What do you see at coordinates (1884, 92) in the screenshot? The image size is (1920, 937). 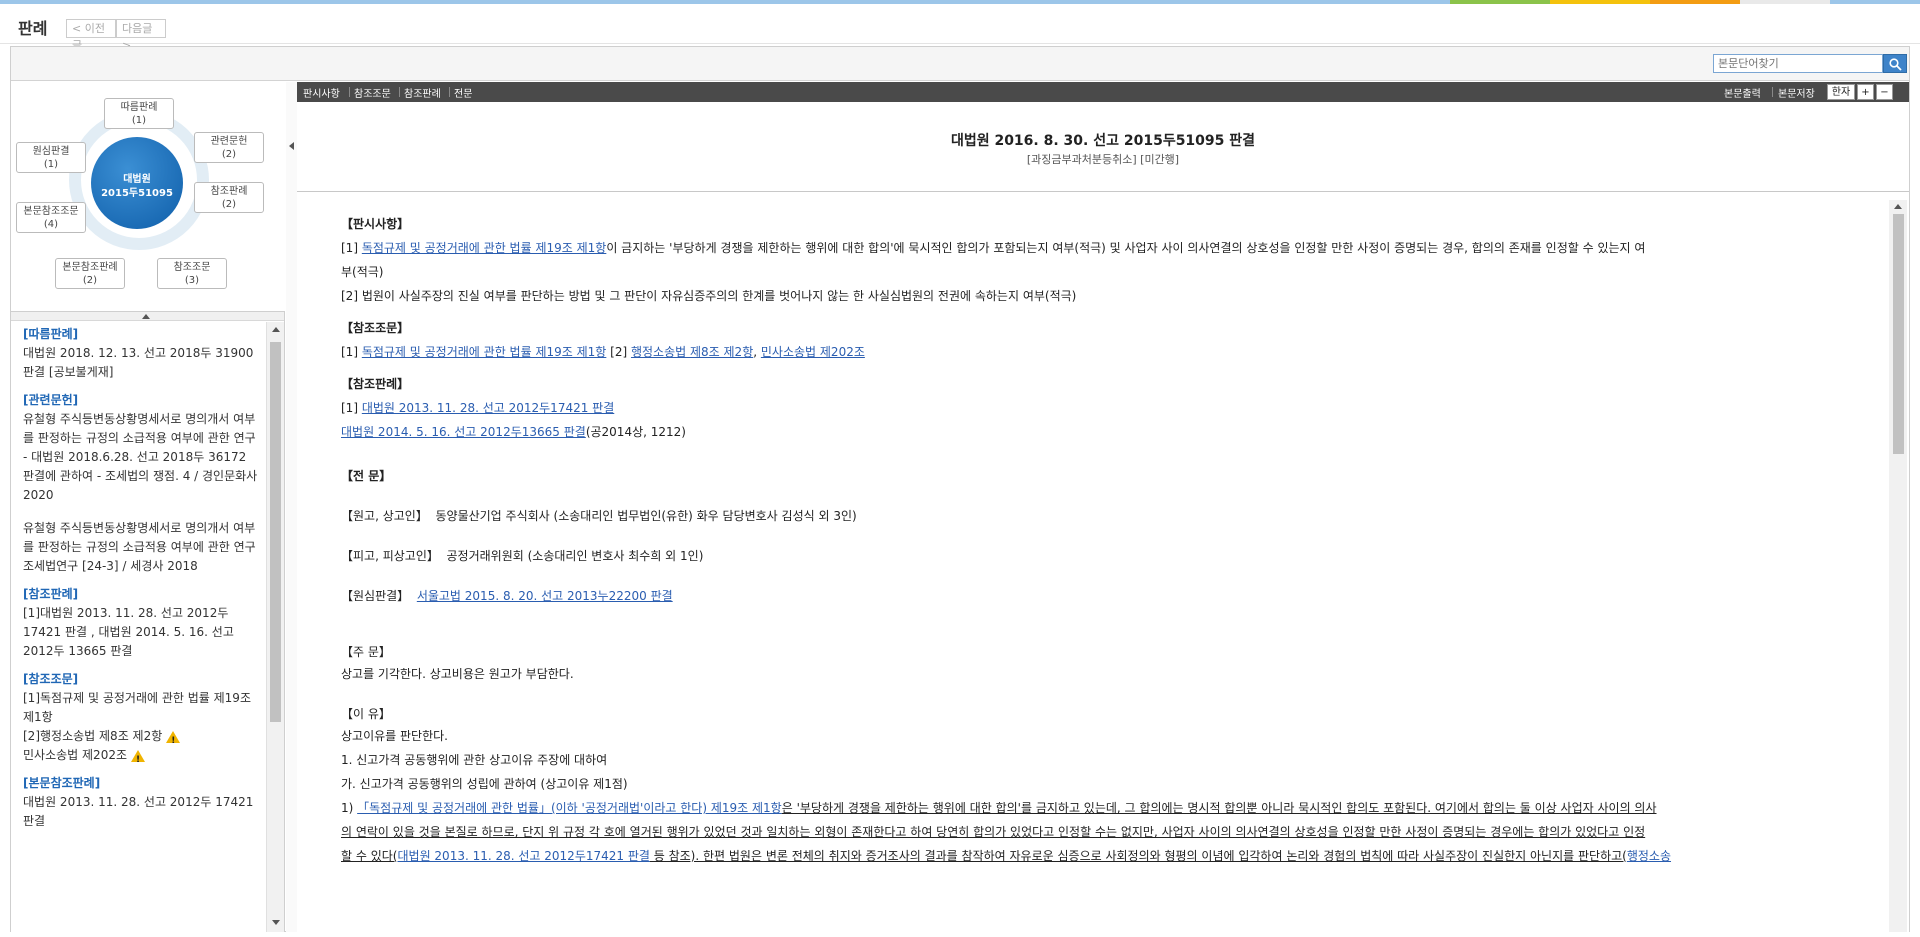 I see `zoom-out-button: −` at bounding box center [1884, 92].